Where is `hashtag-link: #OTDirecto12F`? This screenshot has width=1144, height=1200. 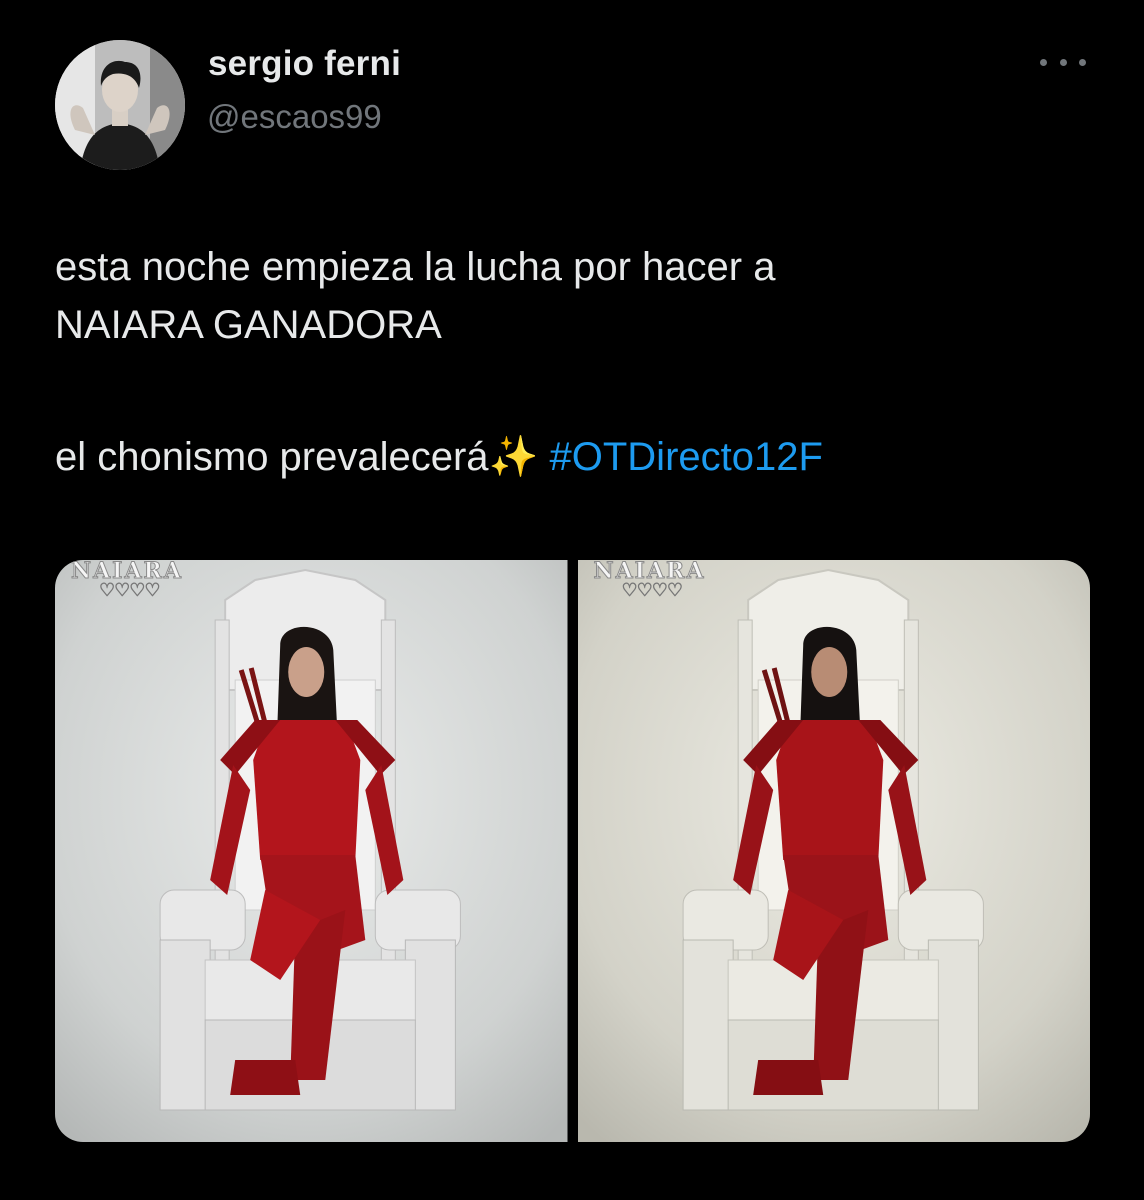 hashtag-link: #OTDirecto12F is located at coordinates (686, 457).